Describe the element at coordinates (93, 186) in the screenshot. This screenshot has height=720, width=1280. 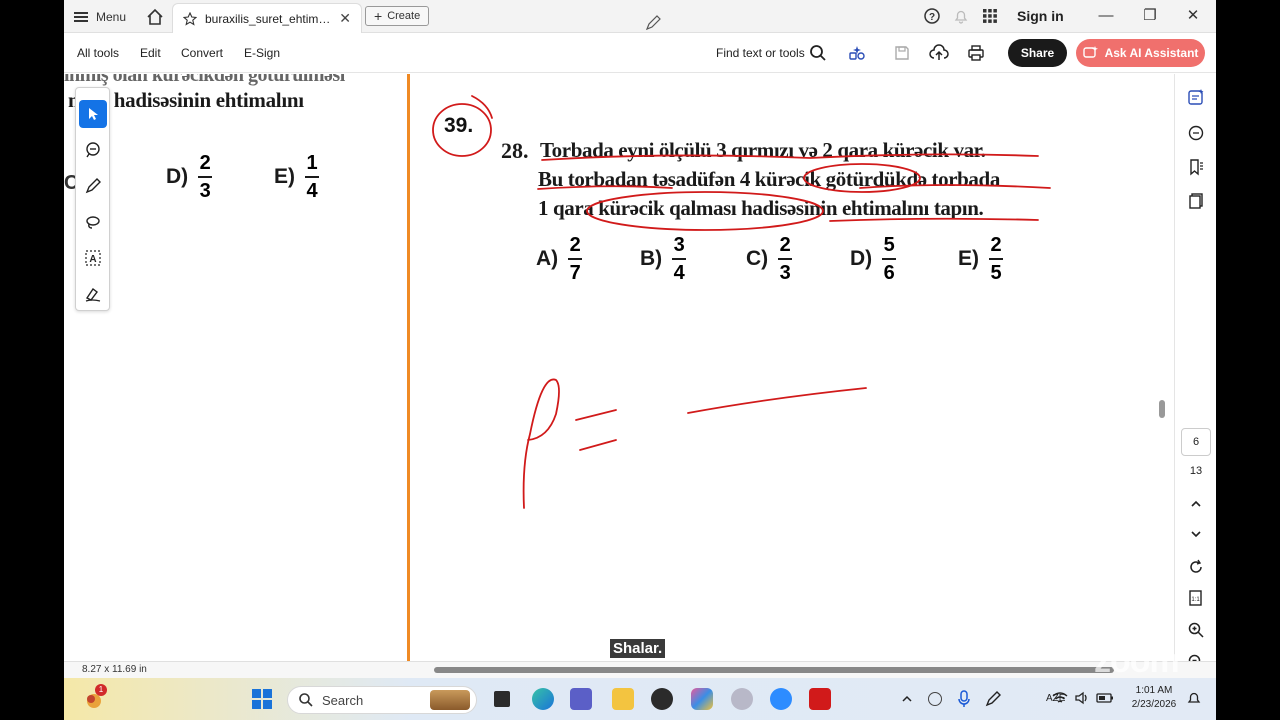
I see `highlight-tool` at that location.